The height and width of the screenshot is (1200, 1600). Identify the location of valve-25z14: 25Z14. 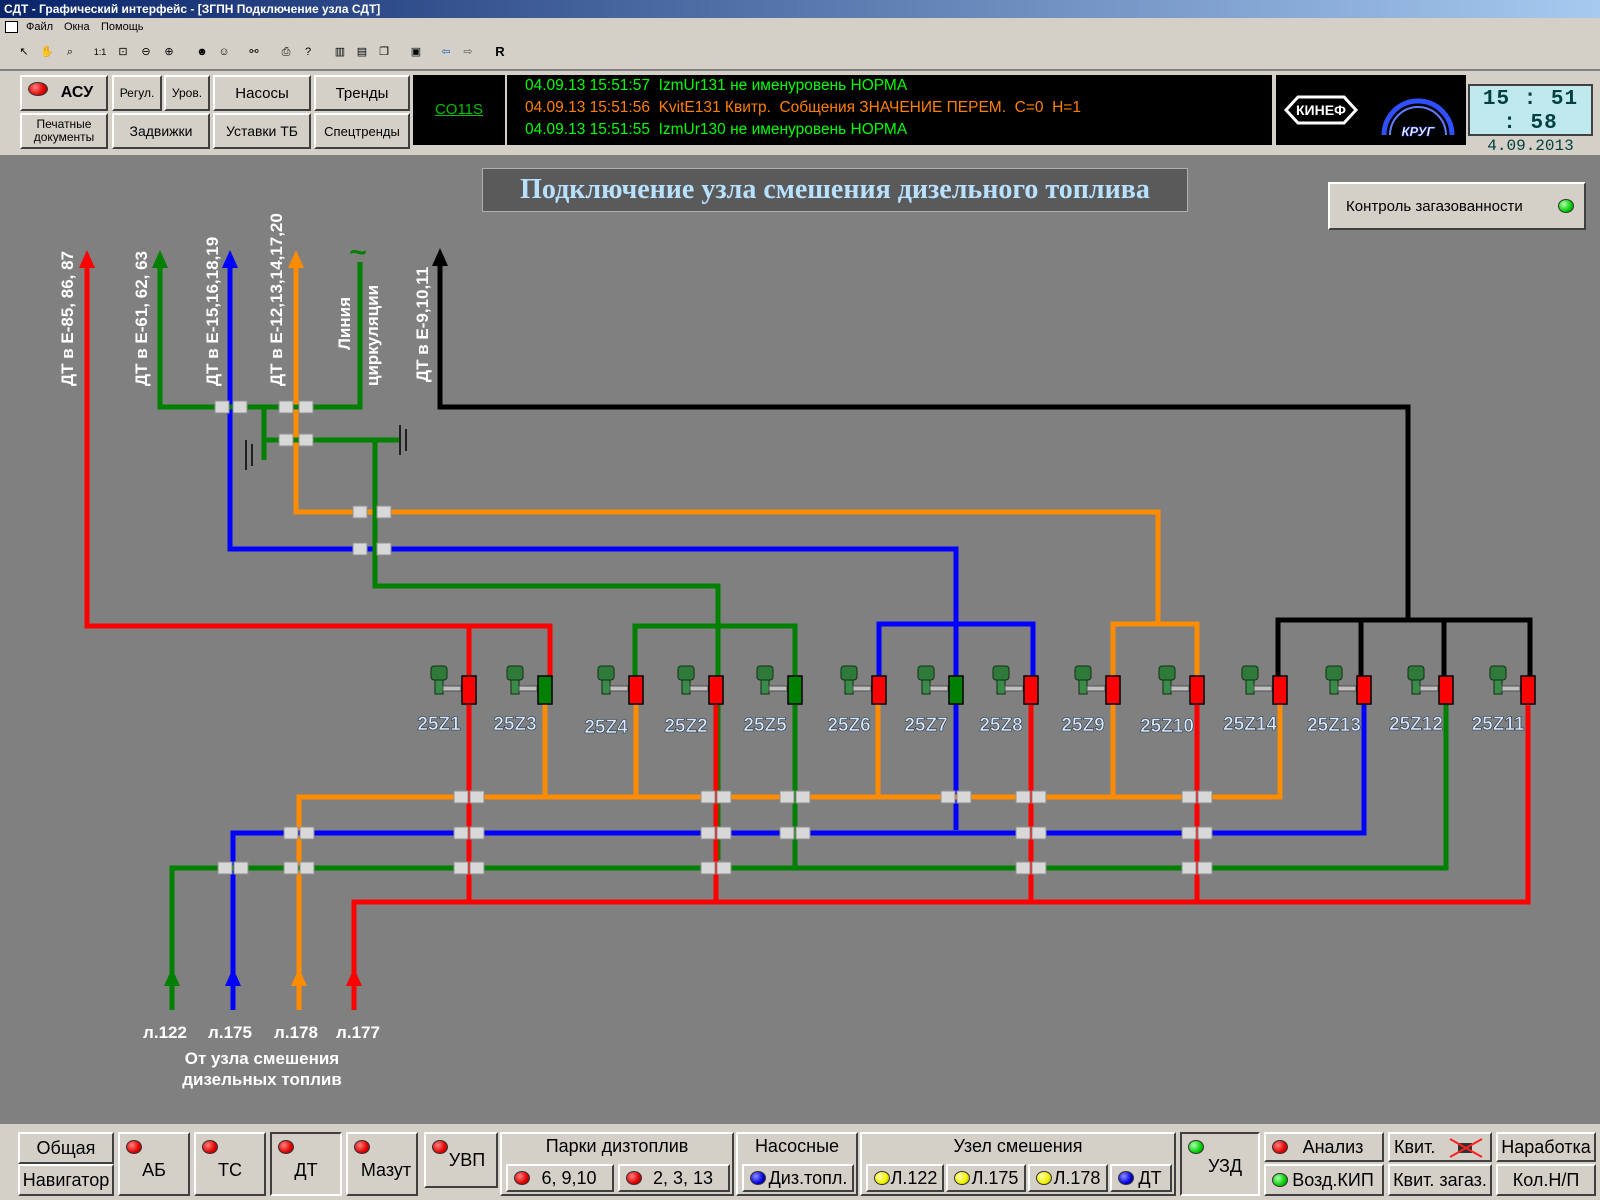
(1255, 700).